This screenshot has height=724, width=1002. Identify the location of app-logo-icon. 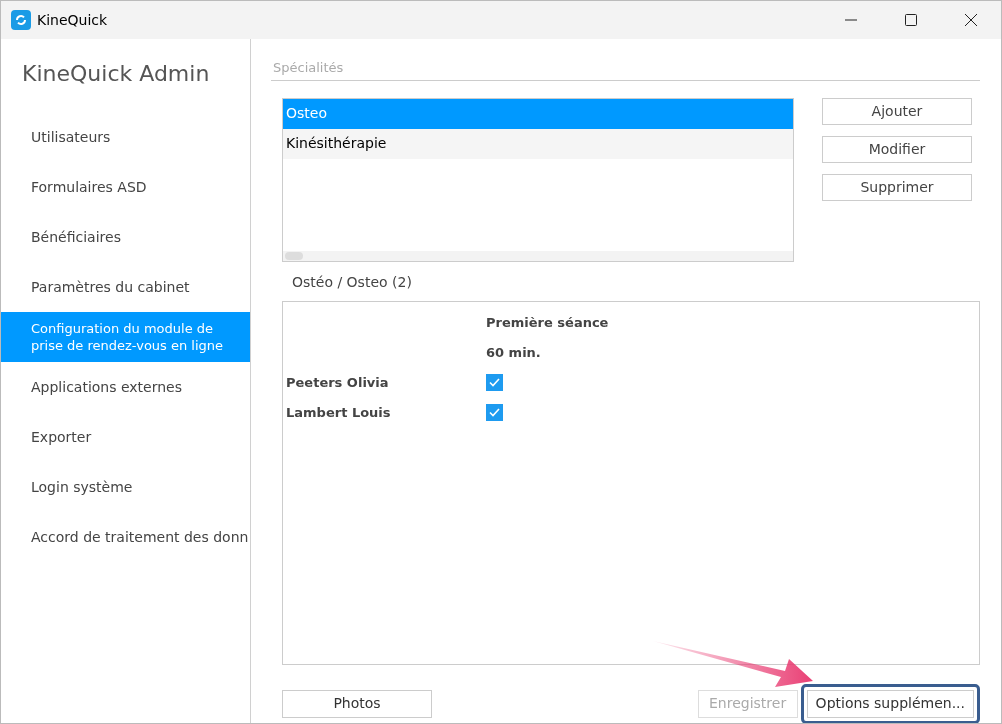
(21, 20).